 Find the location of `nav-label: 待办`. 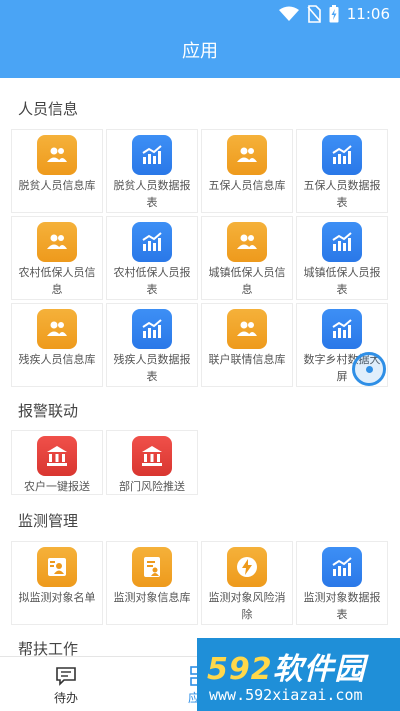

nav-label: 待办 is located at coordinates (65, 698).